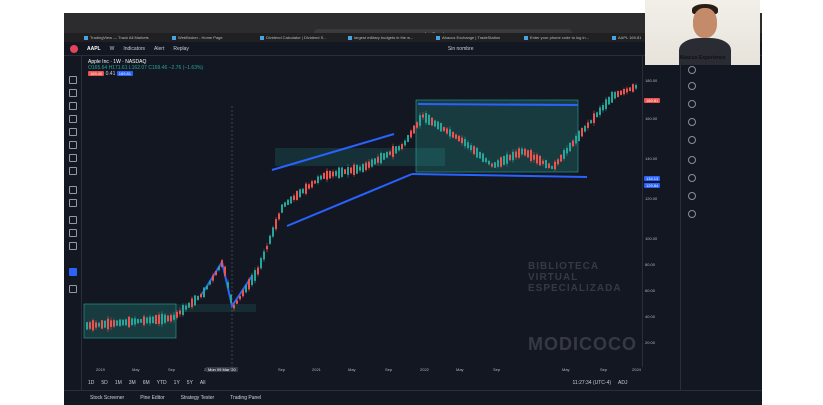  Describe the element at coordinates (691, 223) in the screenshot. I see `right-widget-bar` at that location.